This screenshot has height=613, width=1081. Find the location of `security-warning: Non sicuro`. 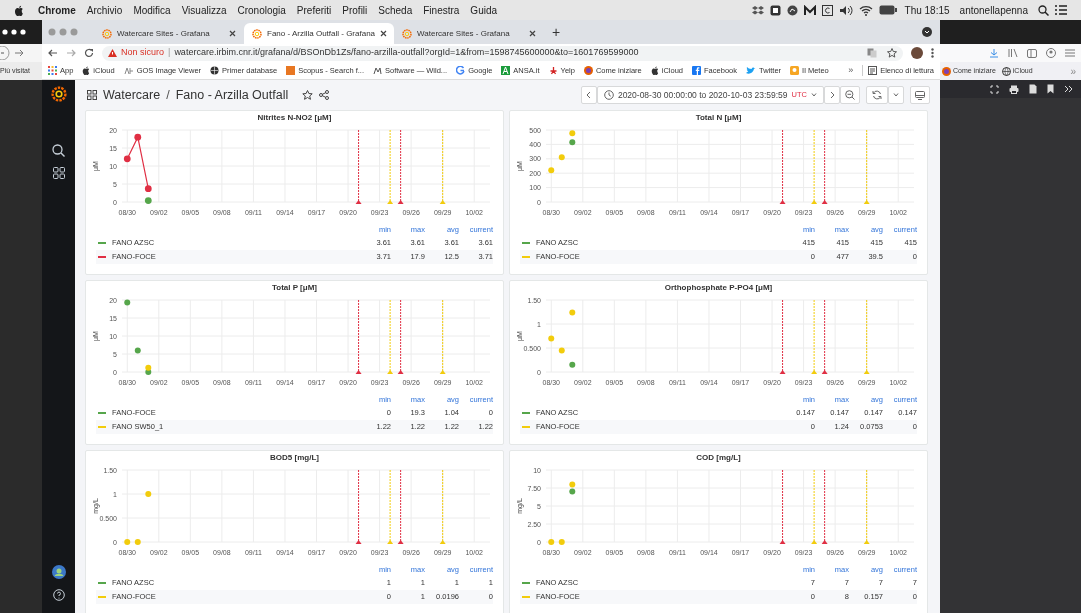

security-warning: Non sicuro is located at coordinates (143, 53).